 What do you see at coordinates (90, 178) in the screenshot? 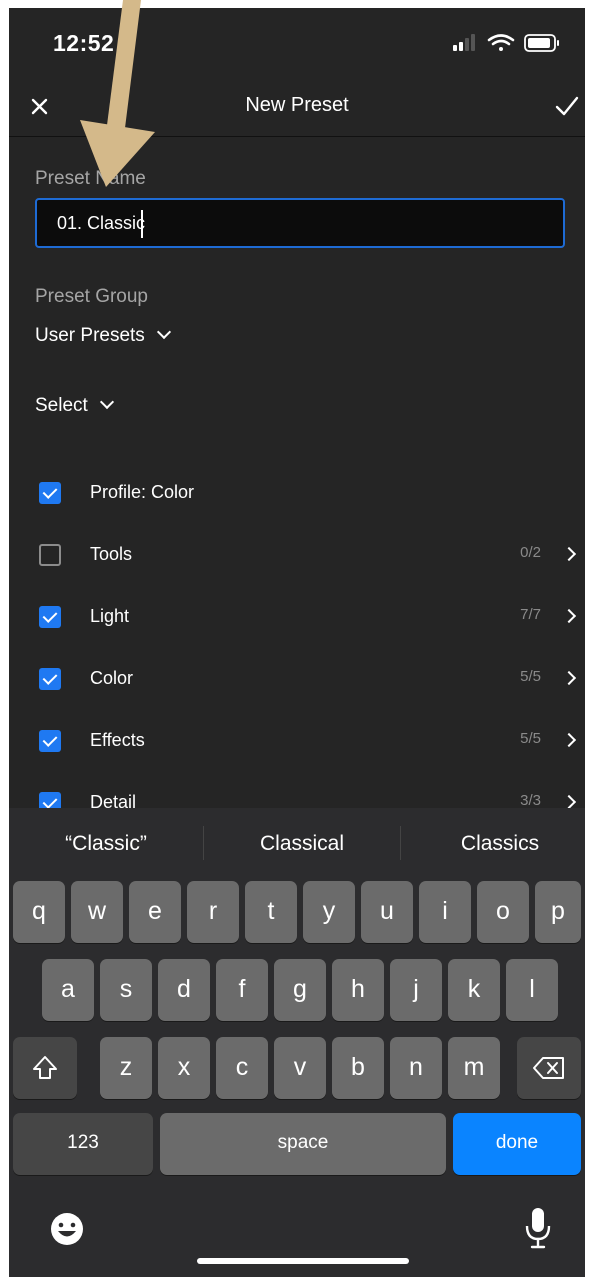
I see `preset-name-label: Preset Name` at bounding box center [90, 178].